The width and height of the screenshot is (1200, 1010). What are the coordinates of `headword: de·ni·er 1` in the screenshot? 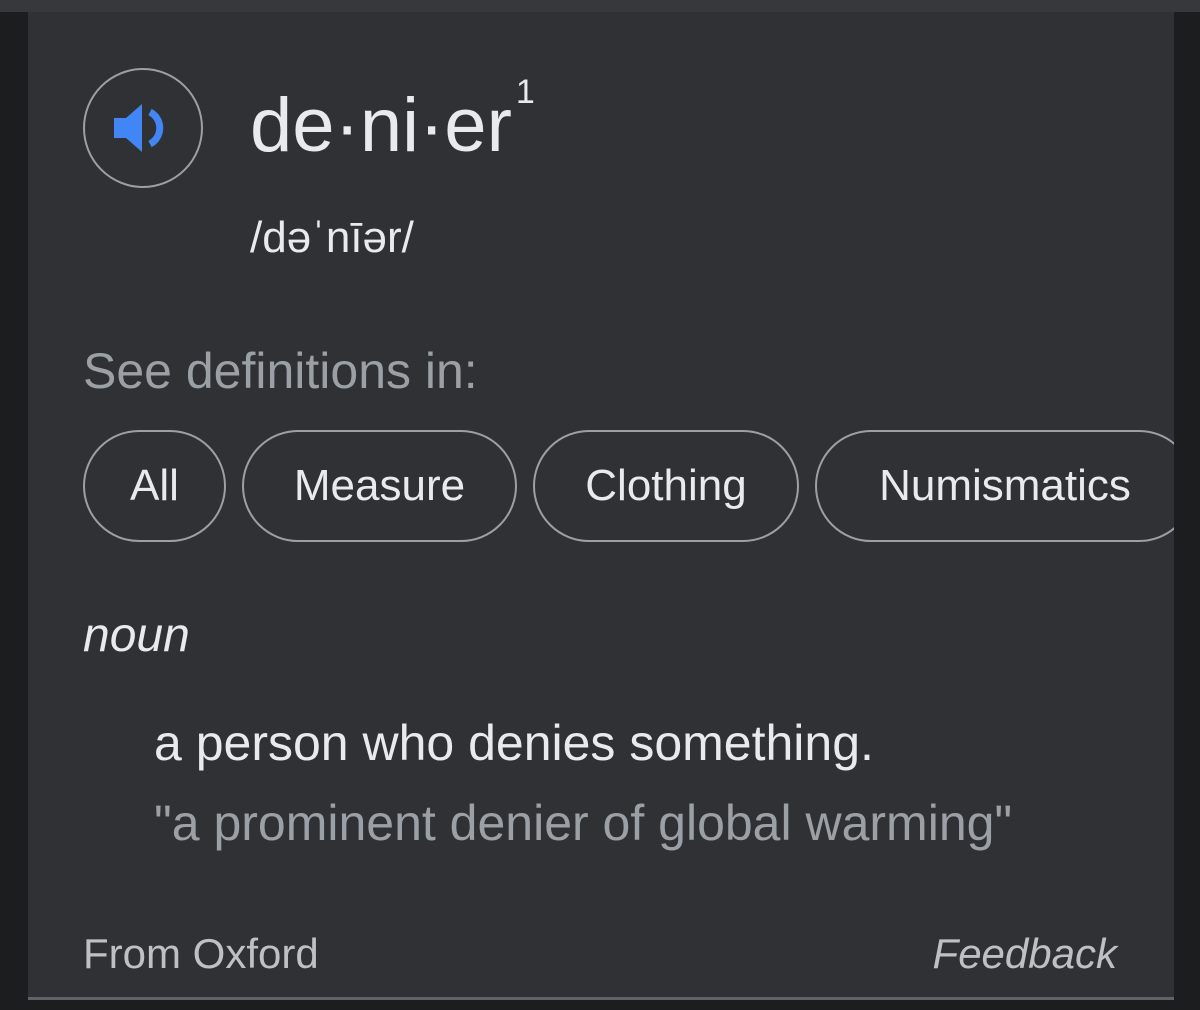 It's located at (392, 124).